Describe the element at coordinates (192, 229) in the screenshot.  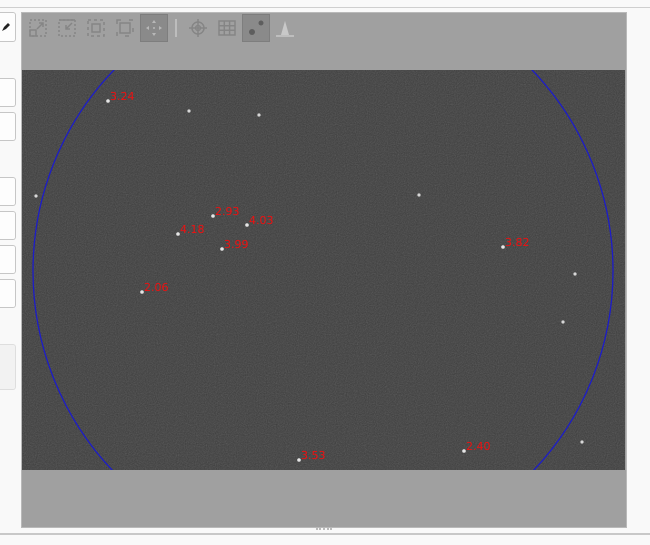
I see `star-magnitude-label: 4.18` at that location.